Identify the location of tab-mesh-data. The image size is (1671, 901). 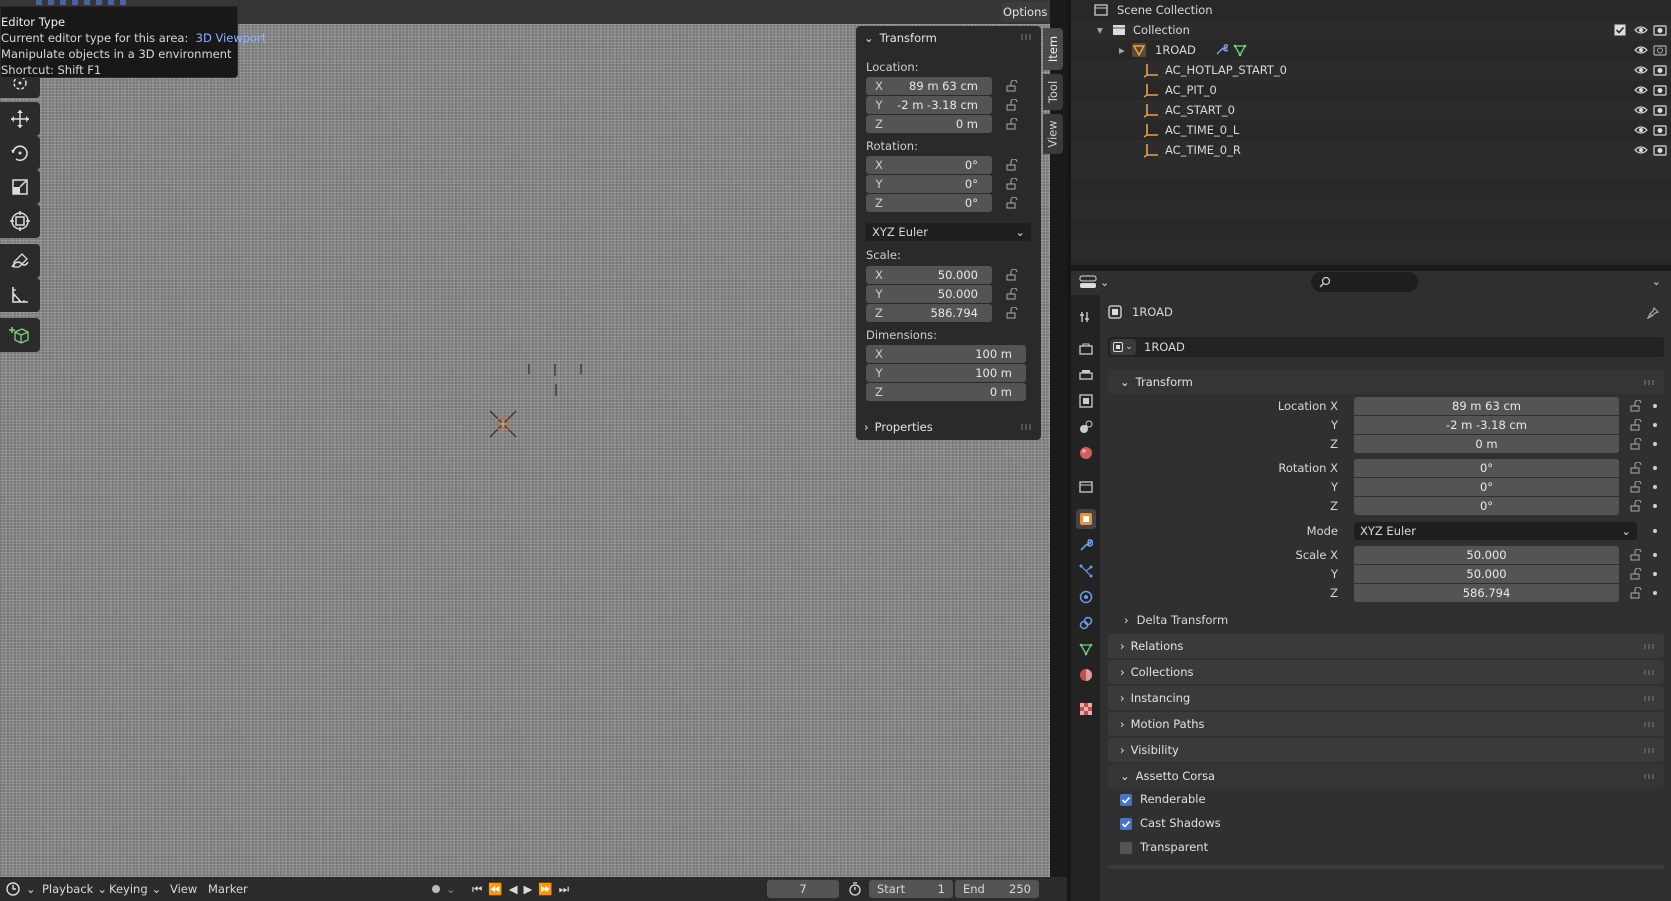
(1086, 649).